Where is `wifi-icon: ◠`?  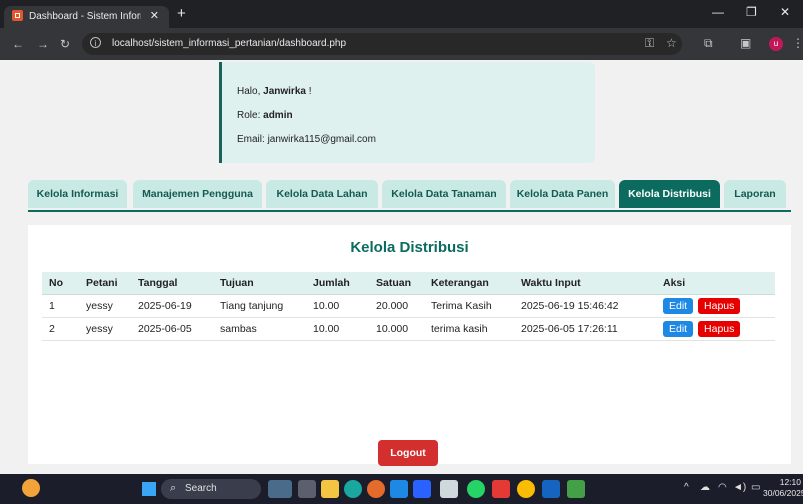 wifi-icon: ◠ is located at coordinates (722, 487).